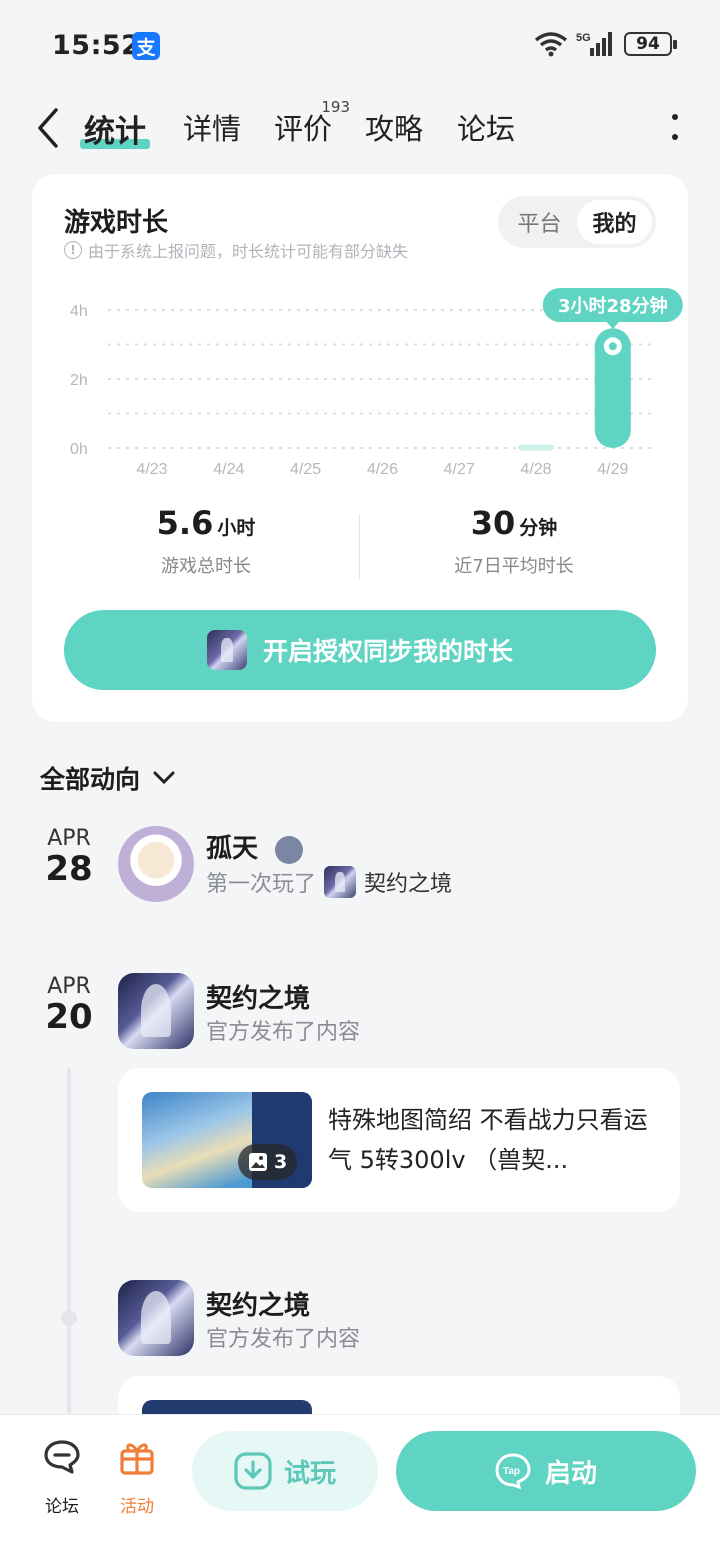 The image size is (720, 1558). Describe the element at coordinates (79, 380) in the screenshot. I see `y-tick-label: 2h` at that location.